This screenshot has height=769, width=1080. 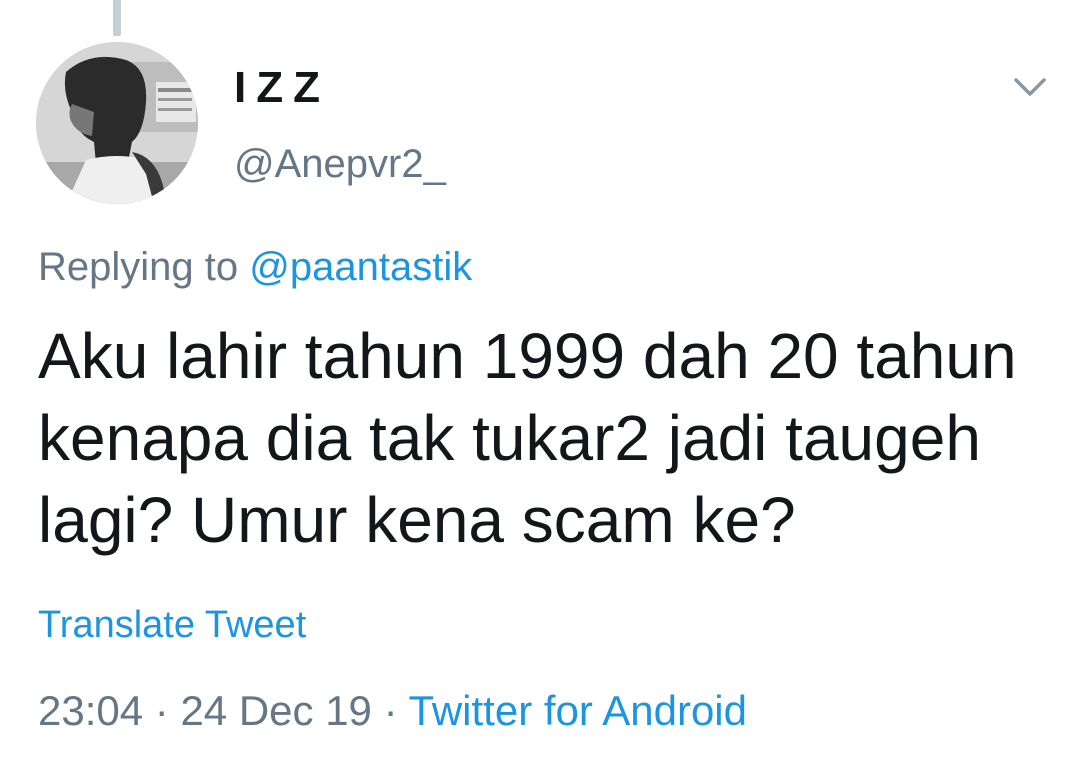 I want to click on chevron-down-icon, so click(x=1030, y=88).